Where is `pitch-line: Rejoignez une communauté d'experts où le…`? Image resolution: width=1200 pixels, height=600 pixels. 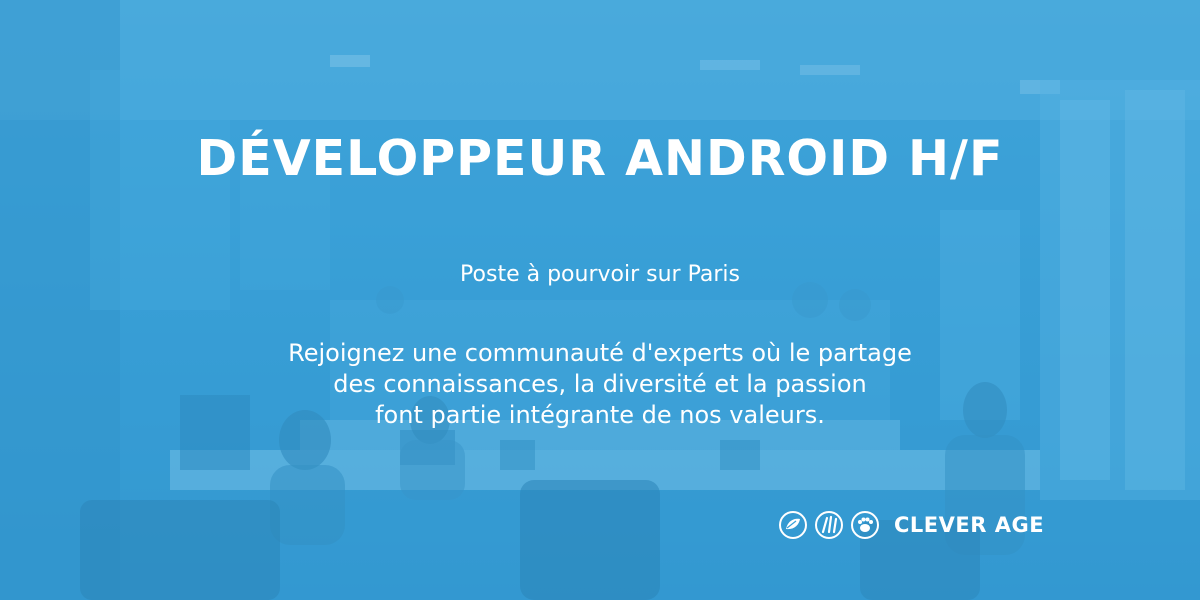
pitch-line: Rejoignez une communauté d'experts où le… is located at coordinates (600, 353).